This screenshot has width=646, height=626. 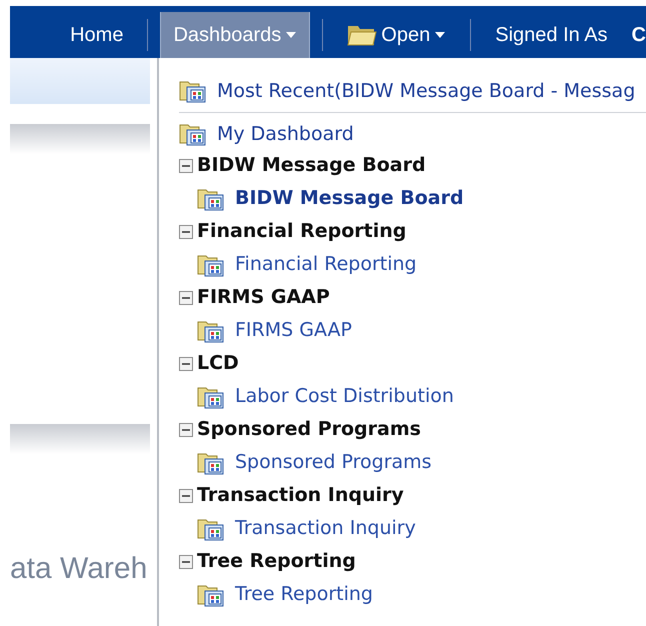 I want to click on group-heading: Transaction Inquiry, so click(x=300, y=495).